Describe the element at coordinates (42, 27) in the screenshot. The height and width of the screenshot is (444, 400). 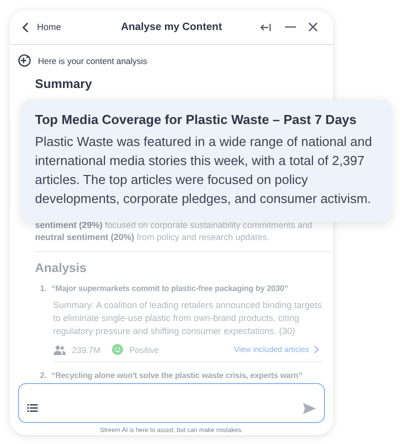
I see `back-button: Home` at that location.